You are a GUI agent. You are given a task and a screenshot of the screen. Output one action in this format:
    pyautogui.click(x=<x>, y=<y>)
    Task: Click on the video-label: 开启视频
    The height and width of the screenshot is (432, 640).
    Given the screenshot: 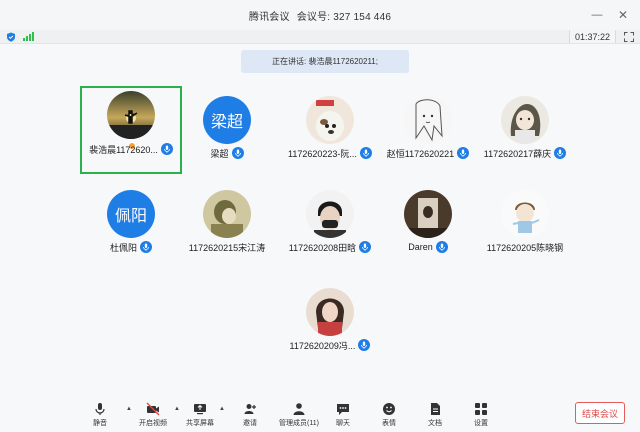 What is the action you would take?
    pyautogui.click(x=153, y=423)
    